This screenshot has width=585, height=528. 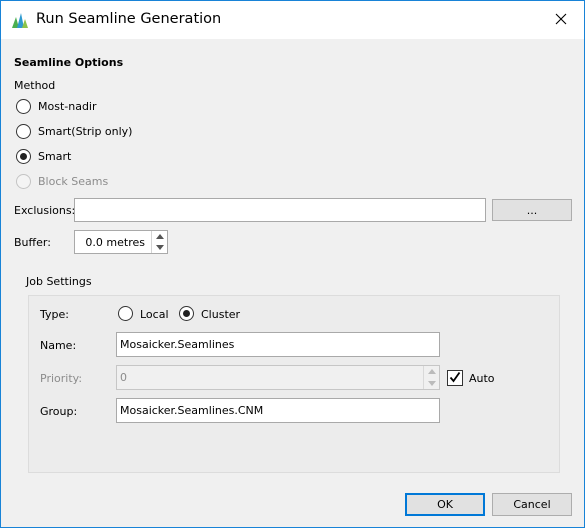 I want to click on type-cluster-label: Cluster, so click(x=220, y=314).